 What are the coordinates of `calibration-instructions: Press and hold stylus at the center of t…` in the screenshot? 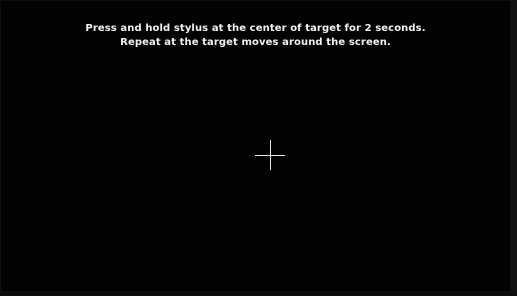 It's located at (255, 36).